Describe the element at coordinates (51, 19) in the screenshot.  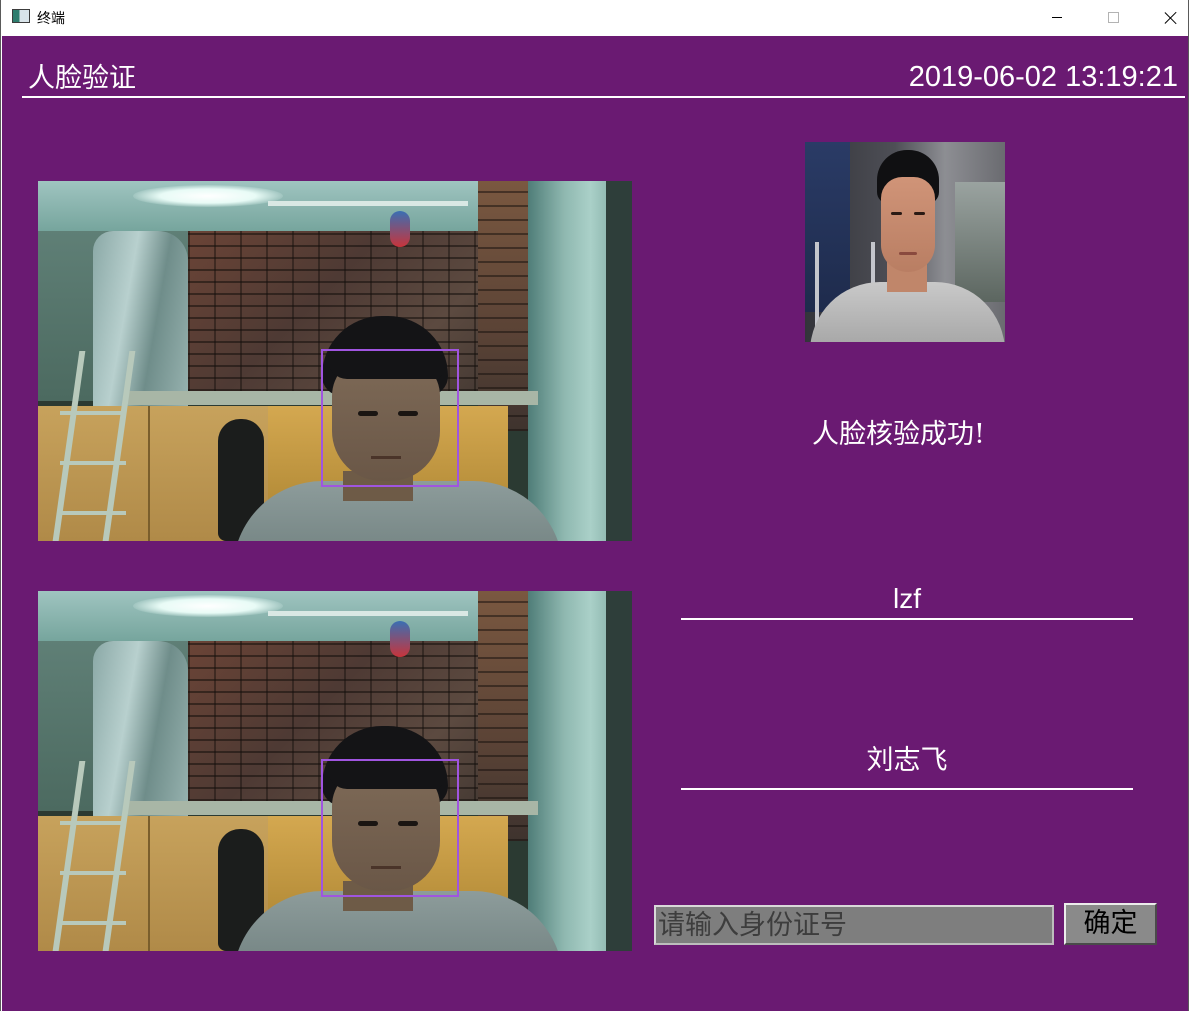
I see `window-title: 终端` at that location.